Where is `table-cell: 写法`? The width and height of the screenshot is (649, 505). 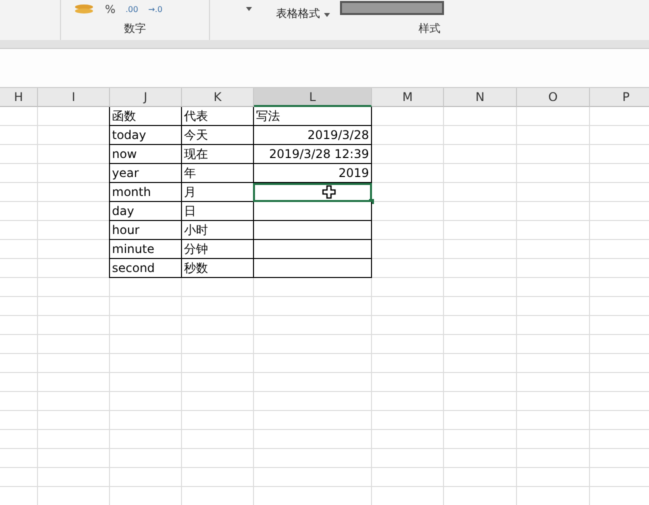 table-cell: 写法 is located at coordinates (312, 116).